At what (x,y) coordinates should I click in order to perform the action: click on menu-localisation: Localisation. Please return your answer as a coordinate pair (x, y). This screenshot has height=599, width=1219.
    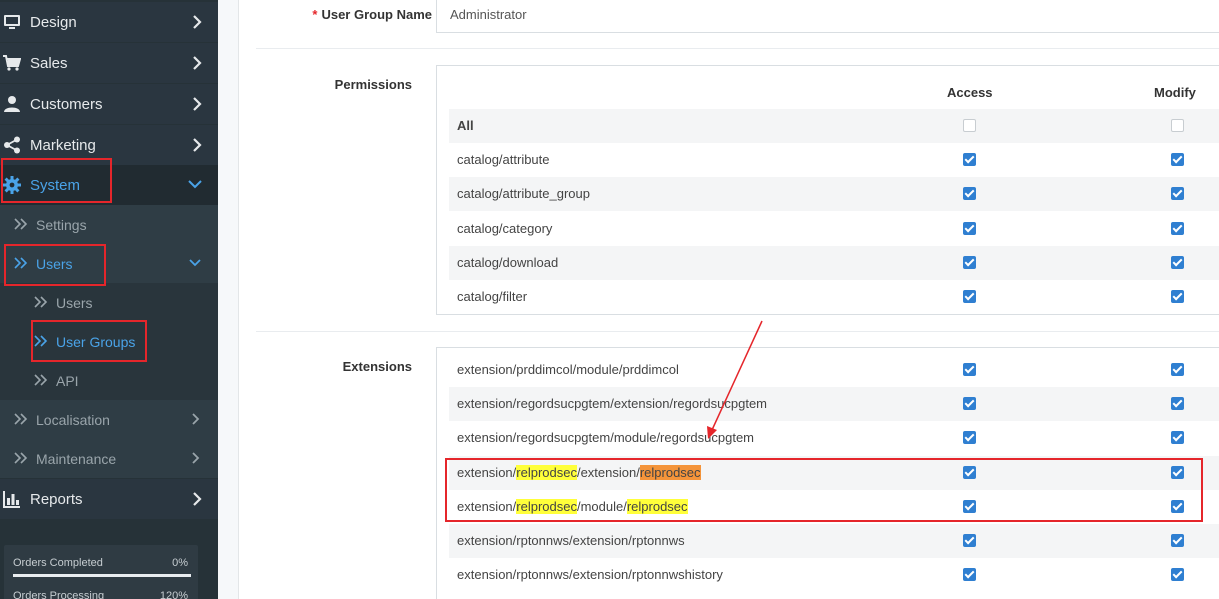
    Looking at the image, I should click on (109, 419).